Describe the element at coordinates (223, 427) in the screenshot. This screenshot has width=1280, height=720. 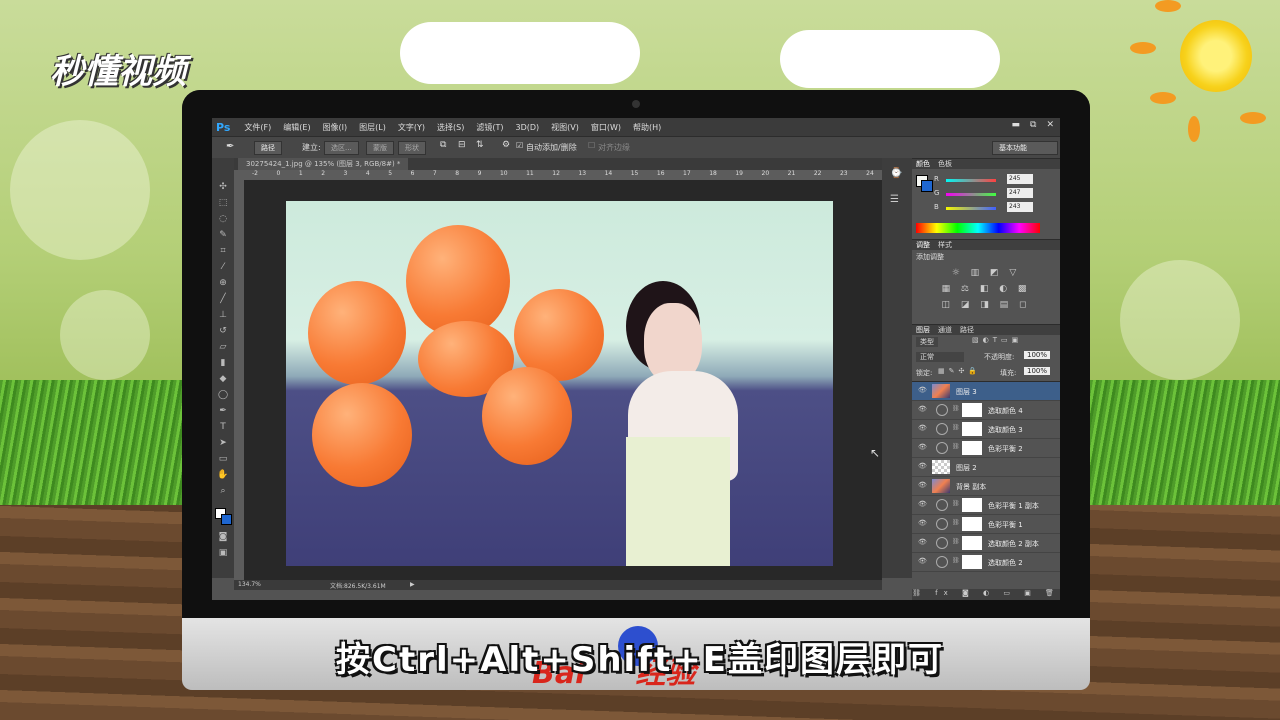
I see `type-tool-icon: T` at that location.